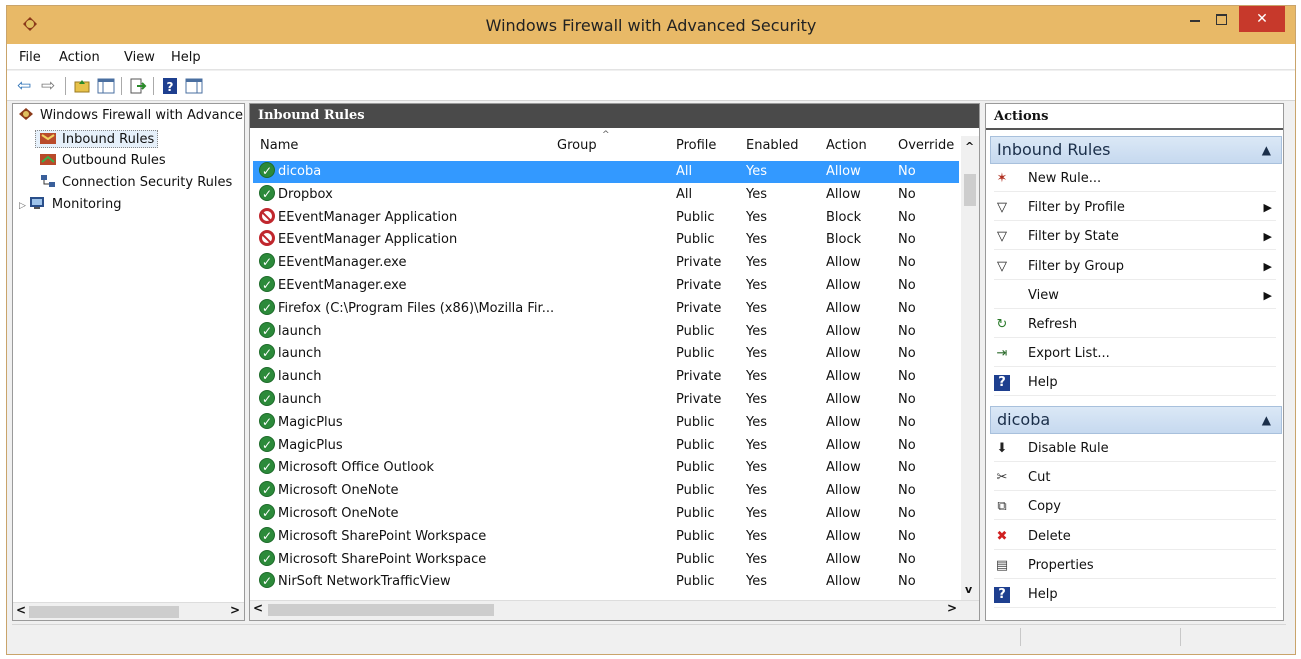 The image size is (1301, 659). I want to click on action-cut: ✂ Cut, so click(1135, 478).